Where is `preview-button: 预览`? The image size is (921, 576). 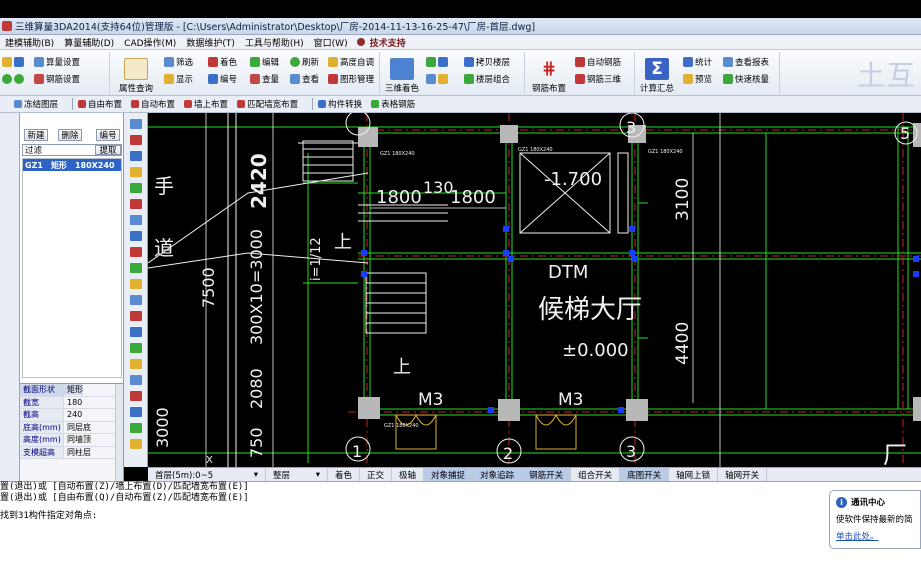 preview-button: 预览 is located at coordinates (697, 78).